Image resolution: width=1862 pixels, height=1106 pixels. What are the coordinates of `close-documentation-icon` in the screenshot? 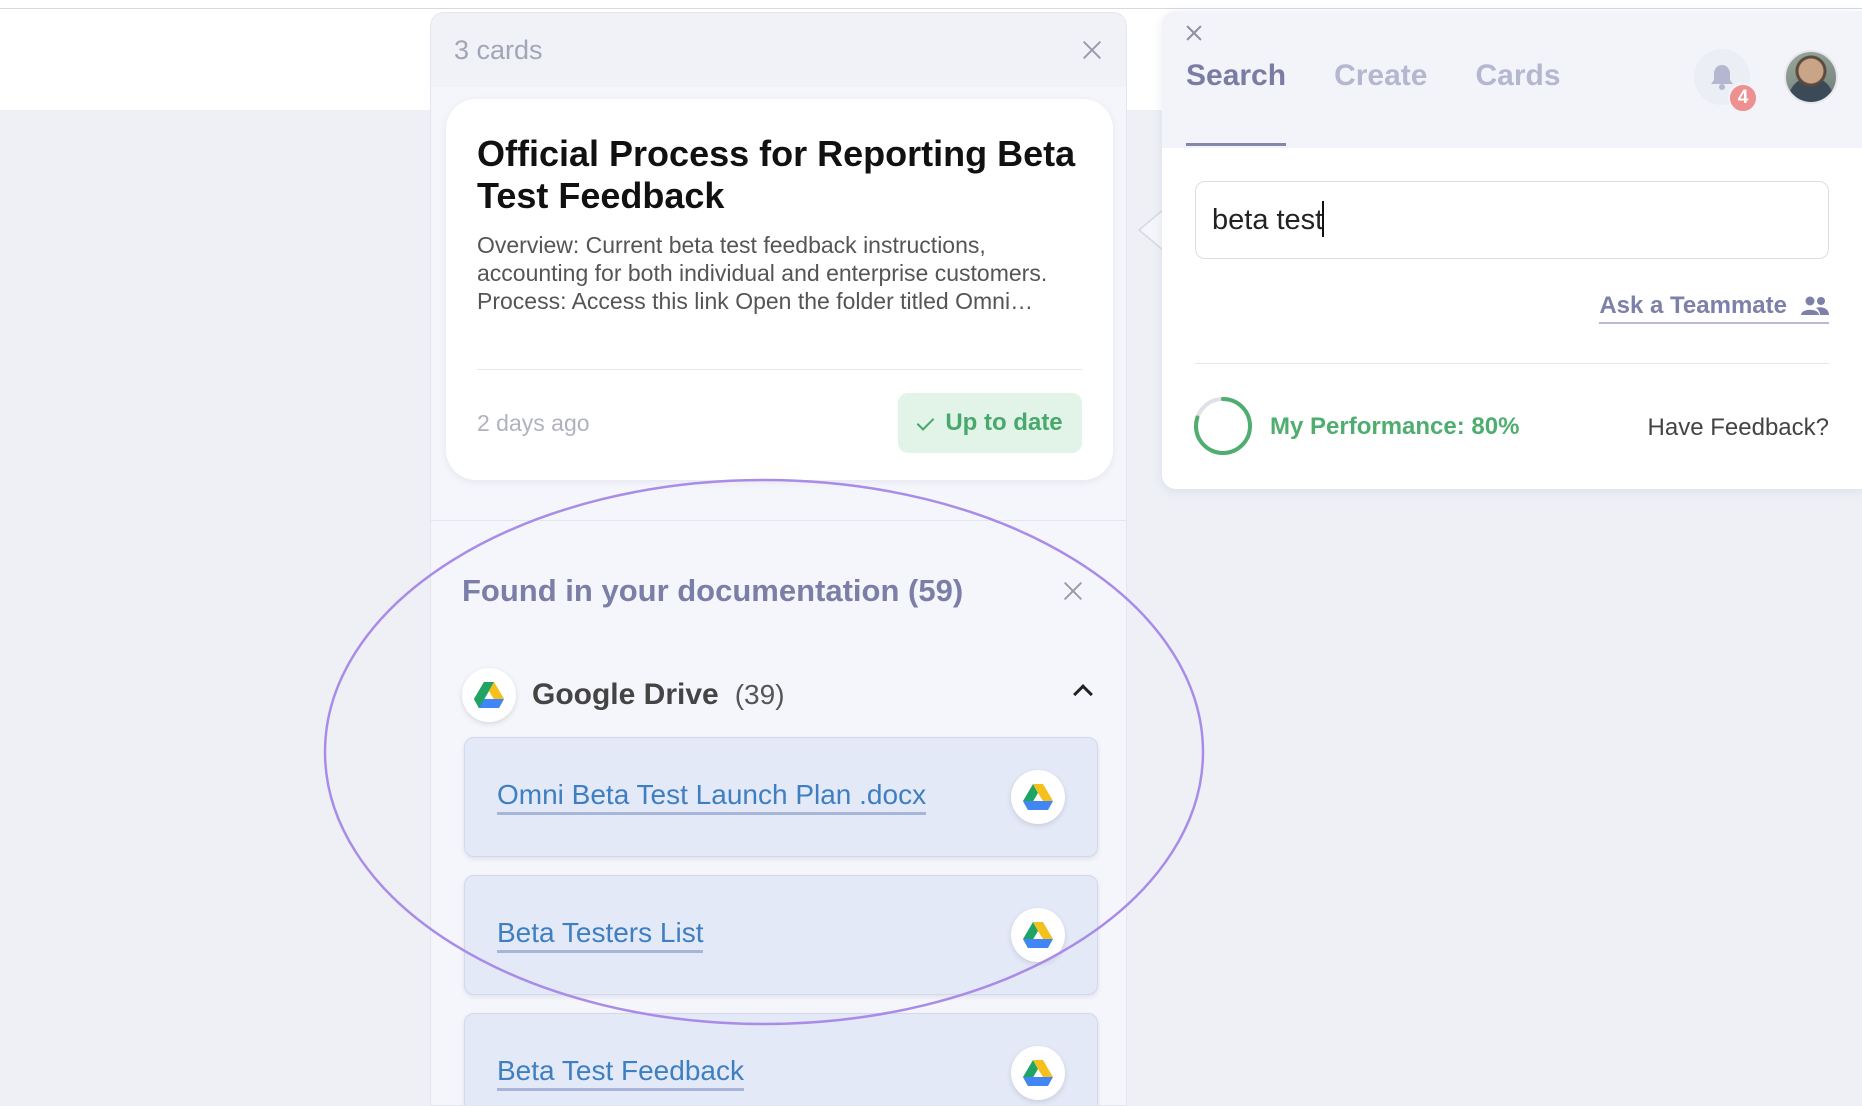 It's located at (1073, 591).